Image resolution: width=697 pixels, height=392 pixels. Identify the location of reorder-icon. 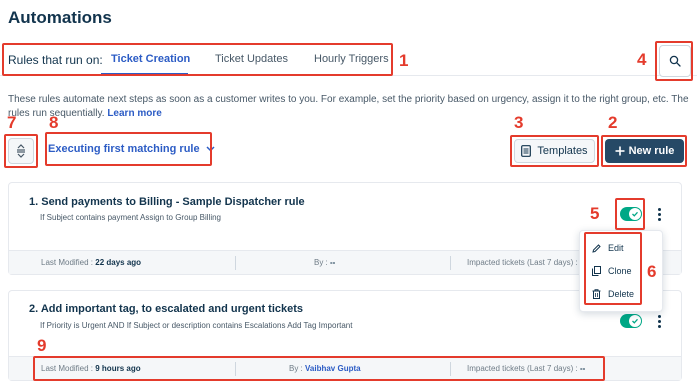
(21, 151).